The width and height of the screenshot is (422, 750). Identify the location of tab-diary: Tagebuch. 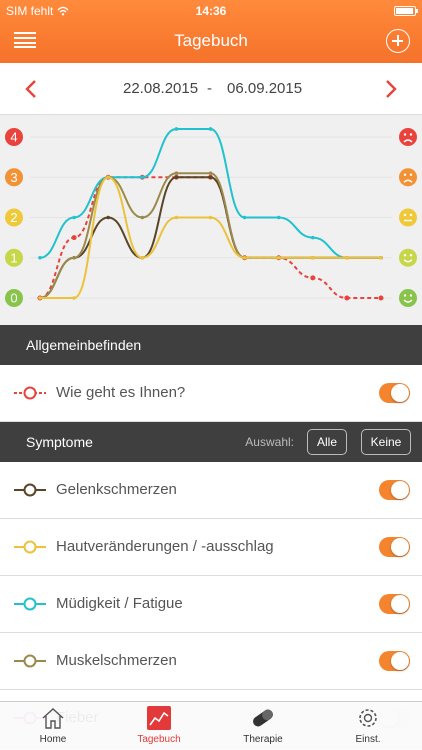
(159, 725).